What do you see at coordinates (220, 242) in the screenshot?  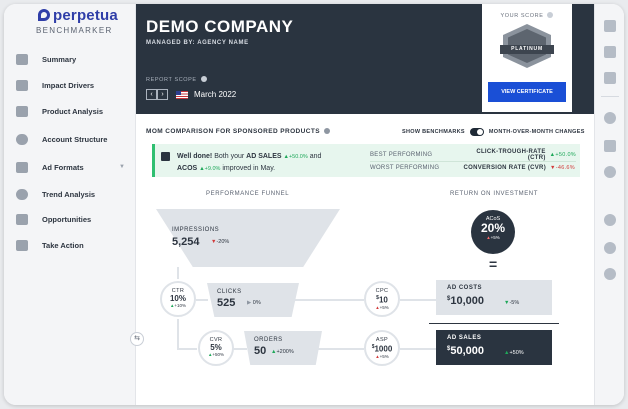 I see `impressions-delta: ▼-20%` at bounding box center [220, 242].